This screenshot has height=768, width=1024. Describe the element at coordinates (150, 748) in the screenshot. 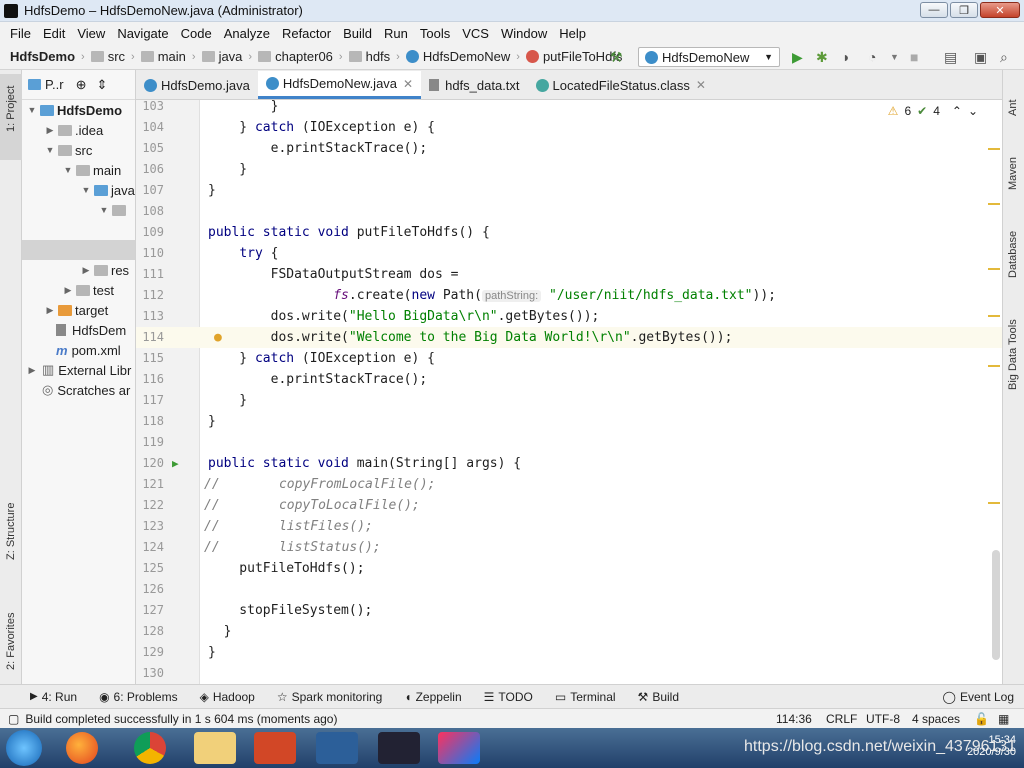

I see `chrome-icon` at that location.